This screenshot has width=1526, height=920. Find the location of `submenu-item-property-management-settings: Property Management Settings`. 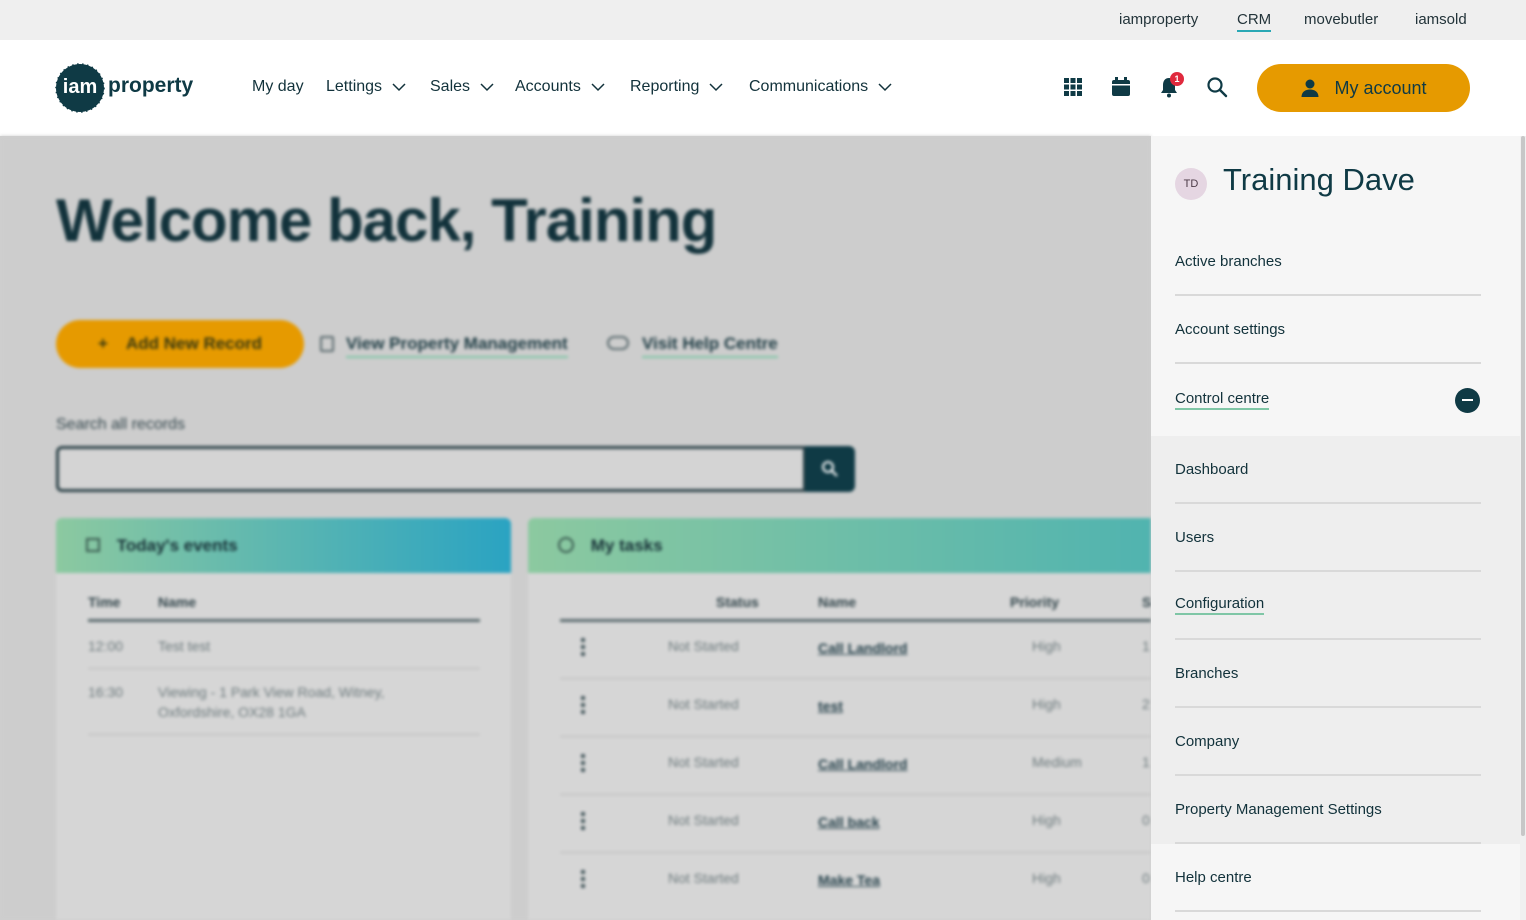

submenu-item-property-management-settings: Property Management Settings is located at coordinates (1328, 810).